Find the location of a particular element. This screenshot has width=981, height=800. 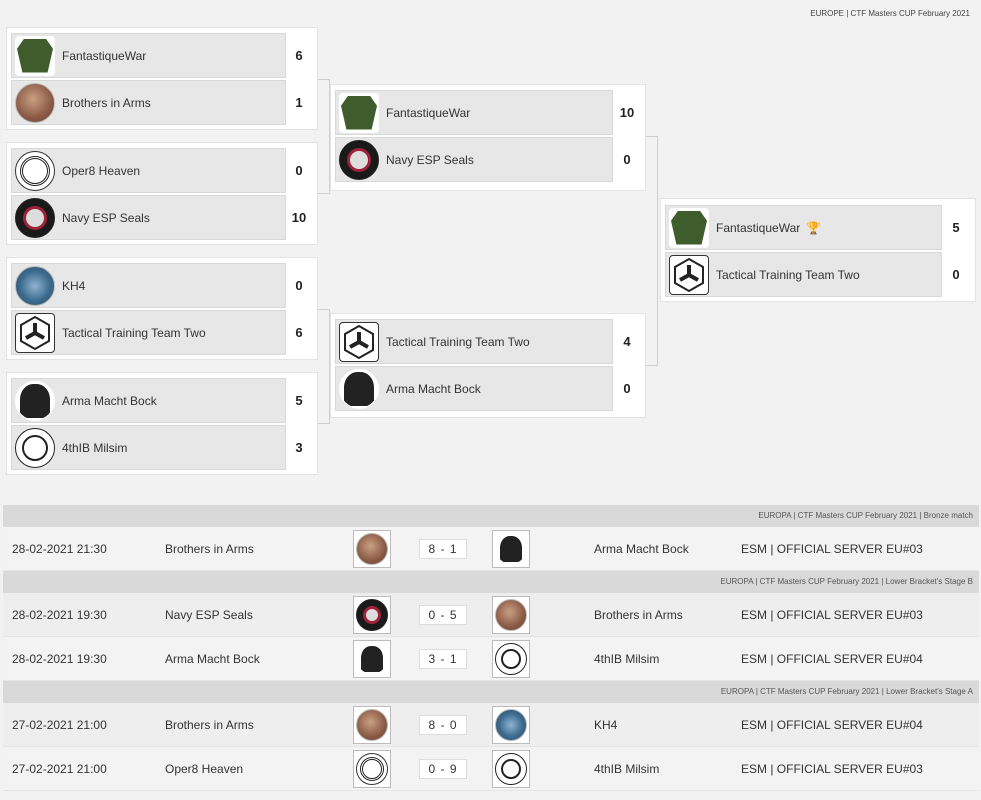

match-team2: KH4 is located at coordinates (605, 725).